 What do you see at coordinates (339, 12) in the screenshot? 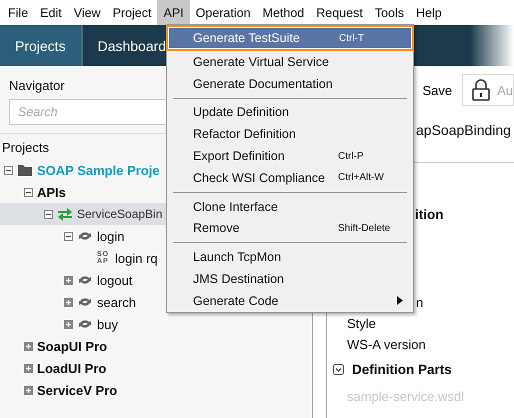
I see `menu-item: Request` at bounding box center [339, 12].